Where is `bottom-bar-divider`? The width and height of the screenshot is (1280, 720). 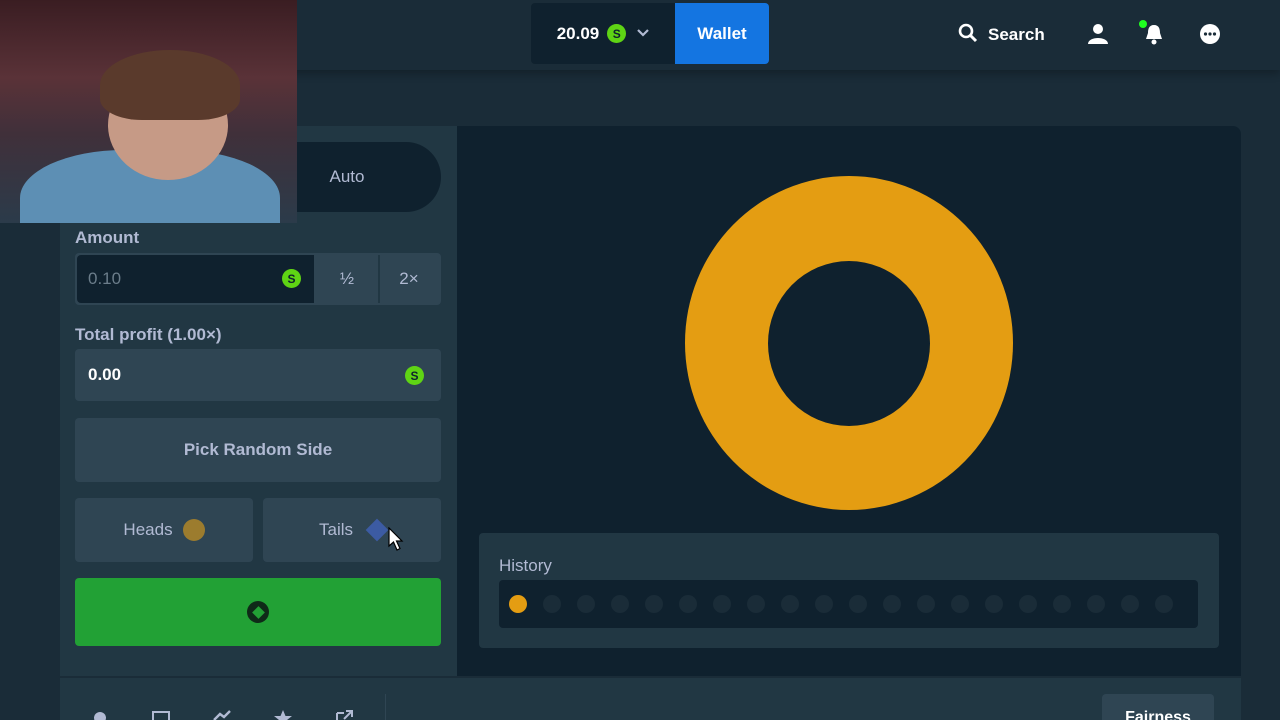 bottom-bar-divider is located at coordinates (385, 707).